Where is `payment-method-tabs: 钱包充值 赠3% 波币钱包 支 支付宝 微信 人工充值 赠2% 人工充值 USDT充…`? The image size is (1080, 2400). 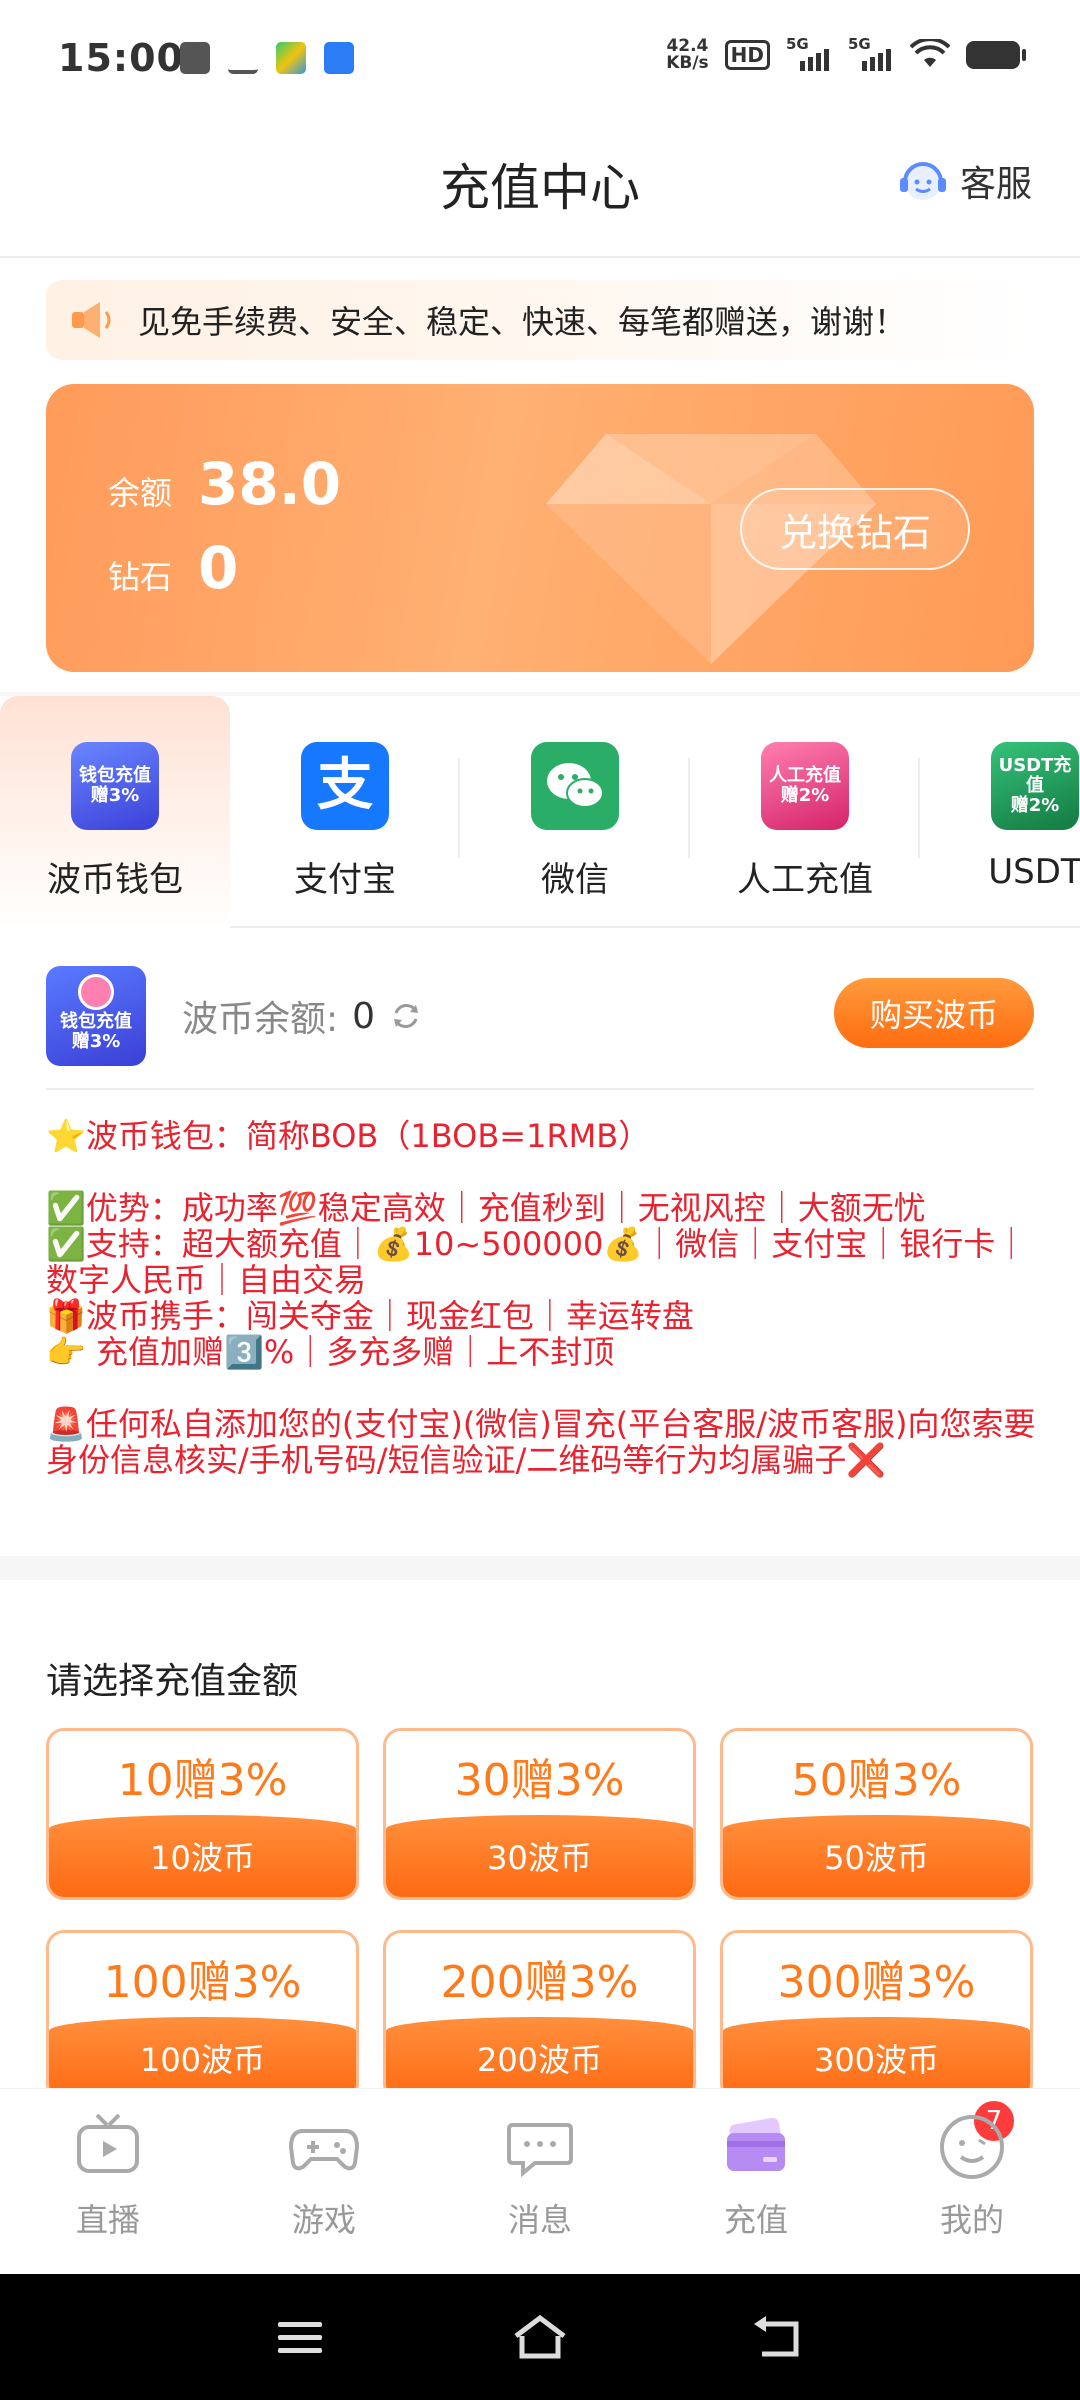 payment-method-tabs: 钱包充值 赠3% 波币钱包 支 支付宝 微信 人工充值 赠2% 人工充值 USDT充… is located at coordinates (540, 812).